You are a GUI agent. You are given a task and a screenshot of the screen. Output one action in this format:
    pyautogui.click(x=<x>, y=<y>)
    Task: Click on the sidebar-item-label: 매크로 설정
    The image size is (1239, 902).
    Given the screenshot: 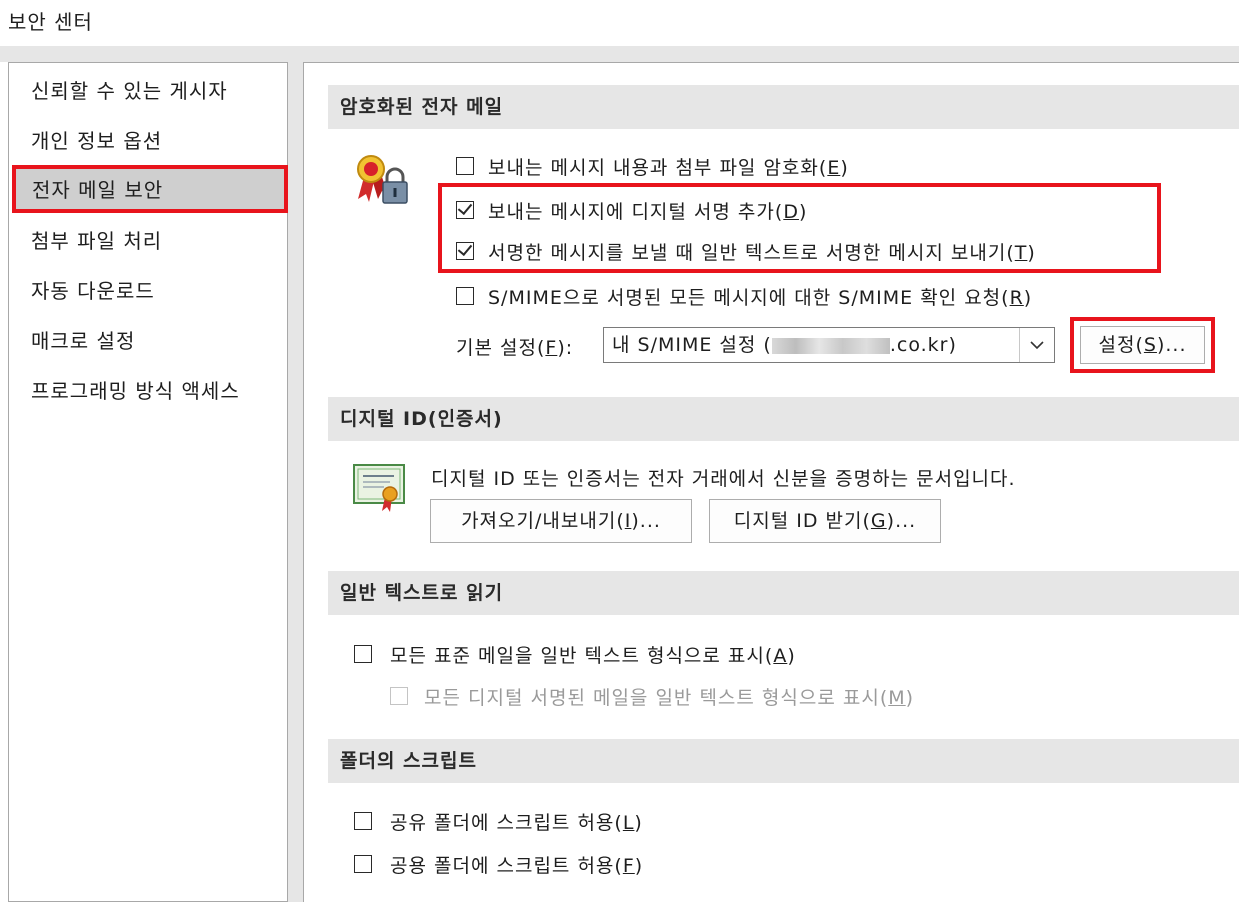 What is the action you would take?
    pyautogui.click(x=83, y=341)
    